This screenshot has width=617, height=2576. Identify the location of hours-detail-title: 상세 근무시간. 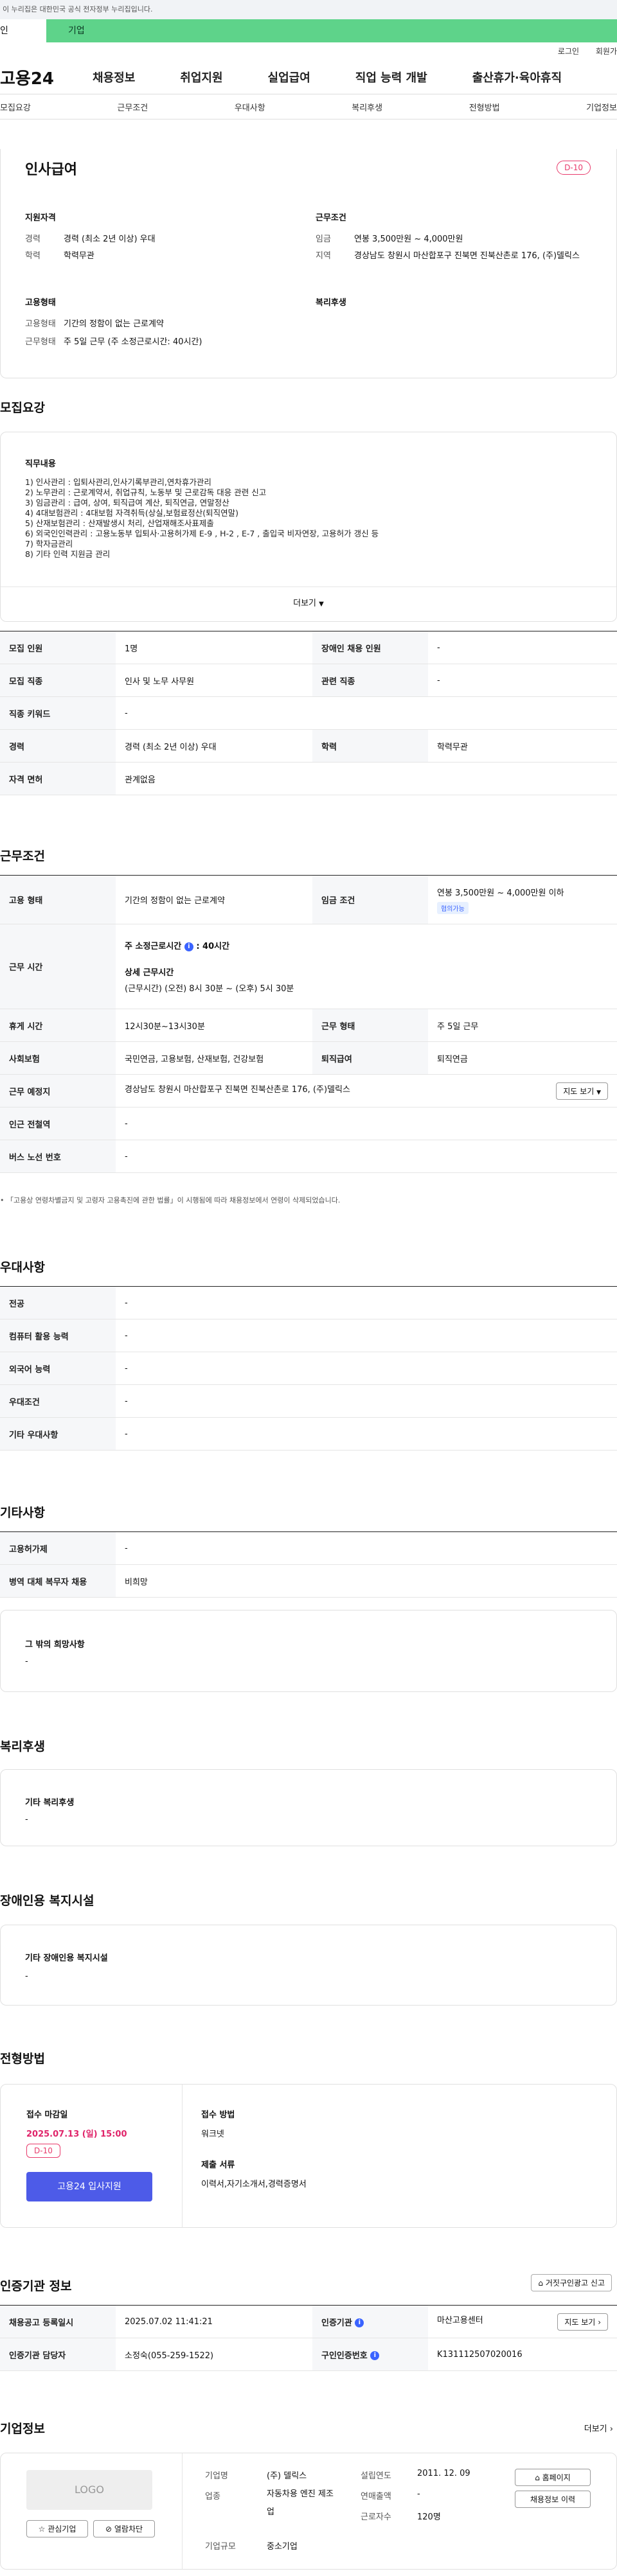
(149, 973).